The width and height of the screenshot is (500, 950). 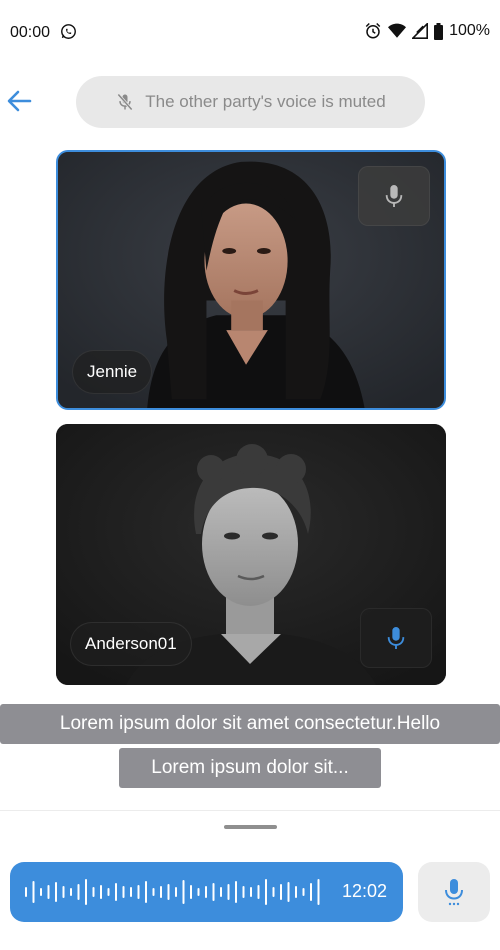 What do you see at coordinates (439, 31) in the screenshot?
I see `battery-icon` at bounding box center [439, 31].